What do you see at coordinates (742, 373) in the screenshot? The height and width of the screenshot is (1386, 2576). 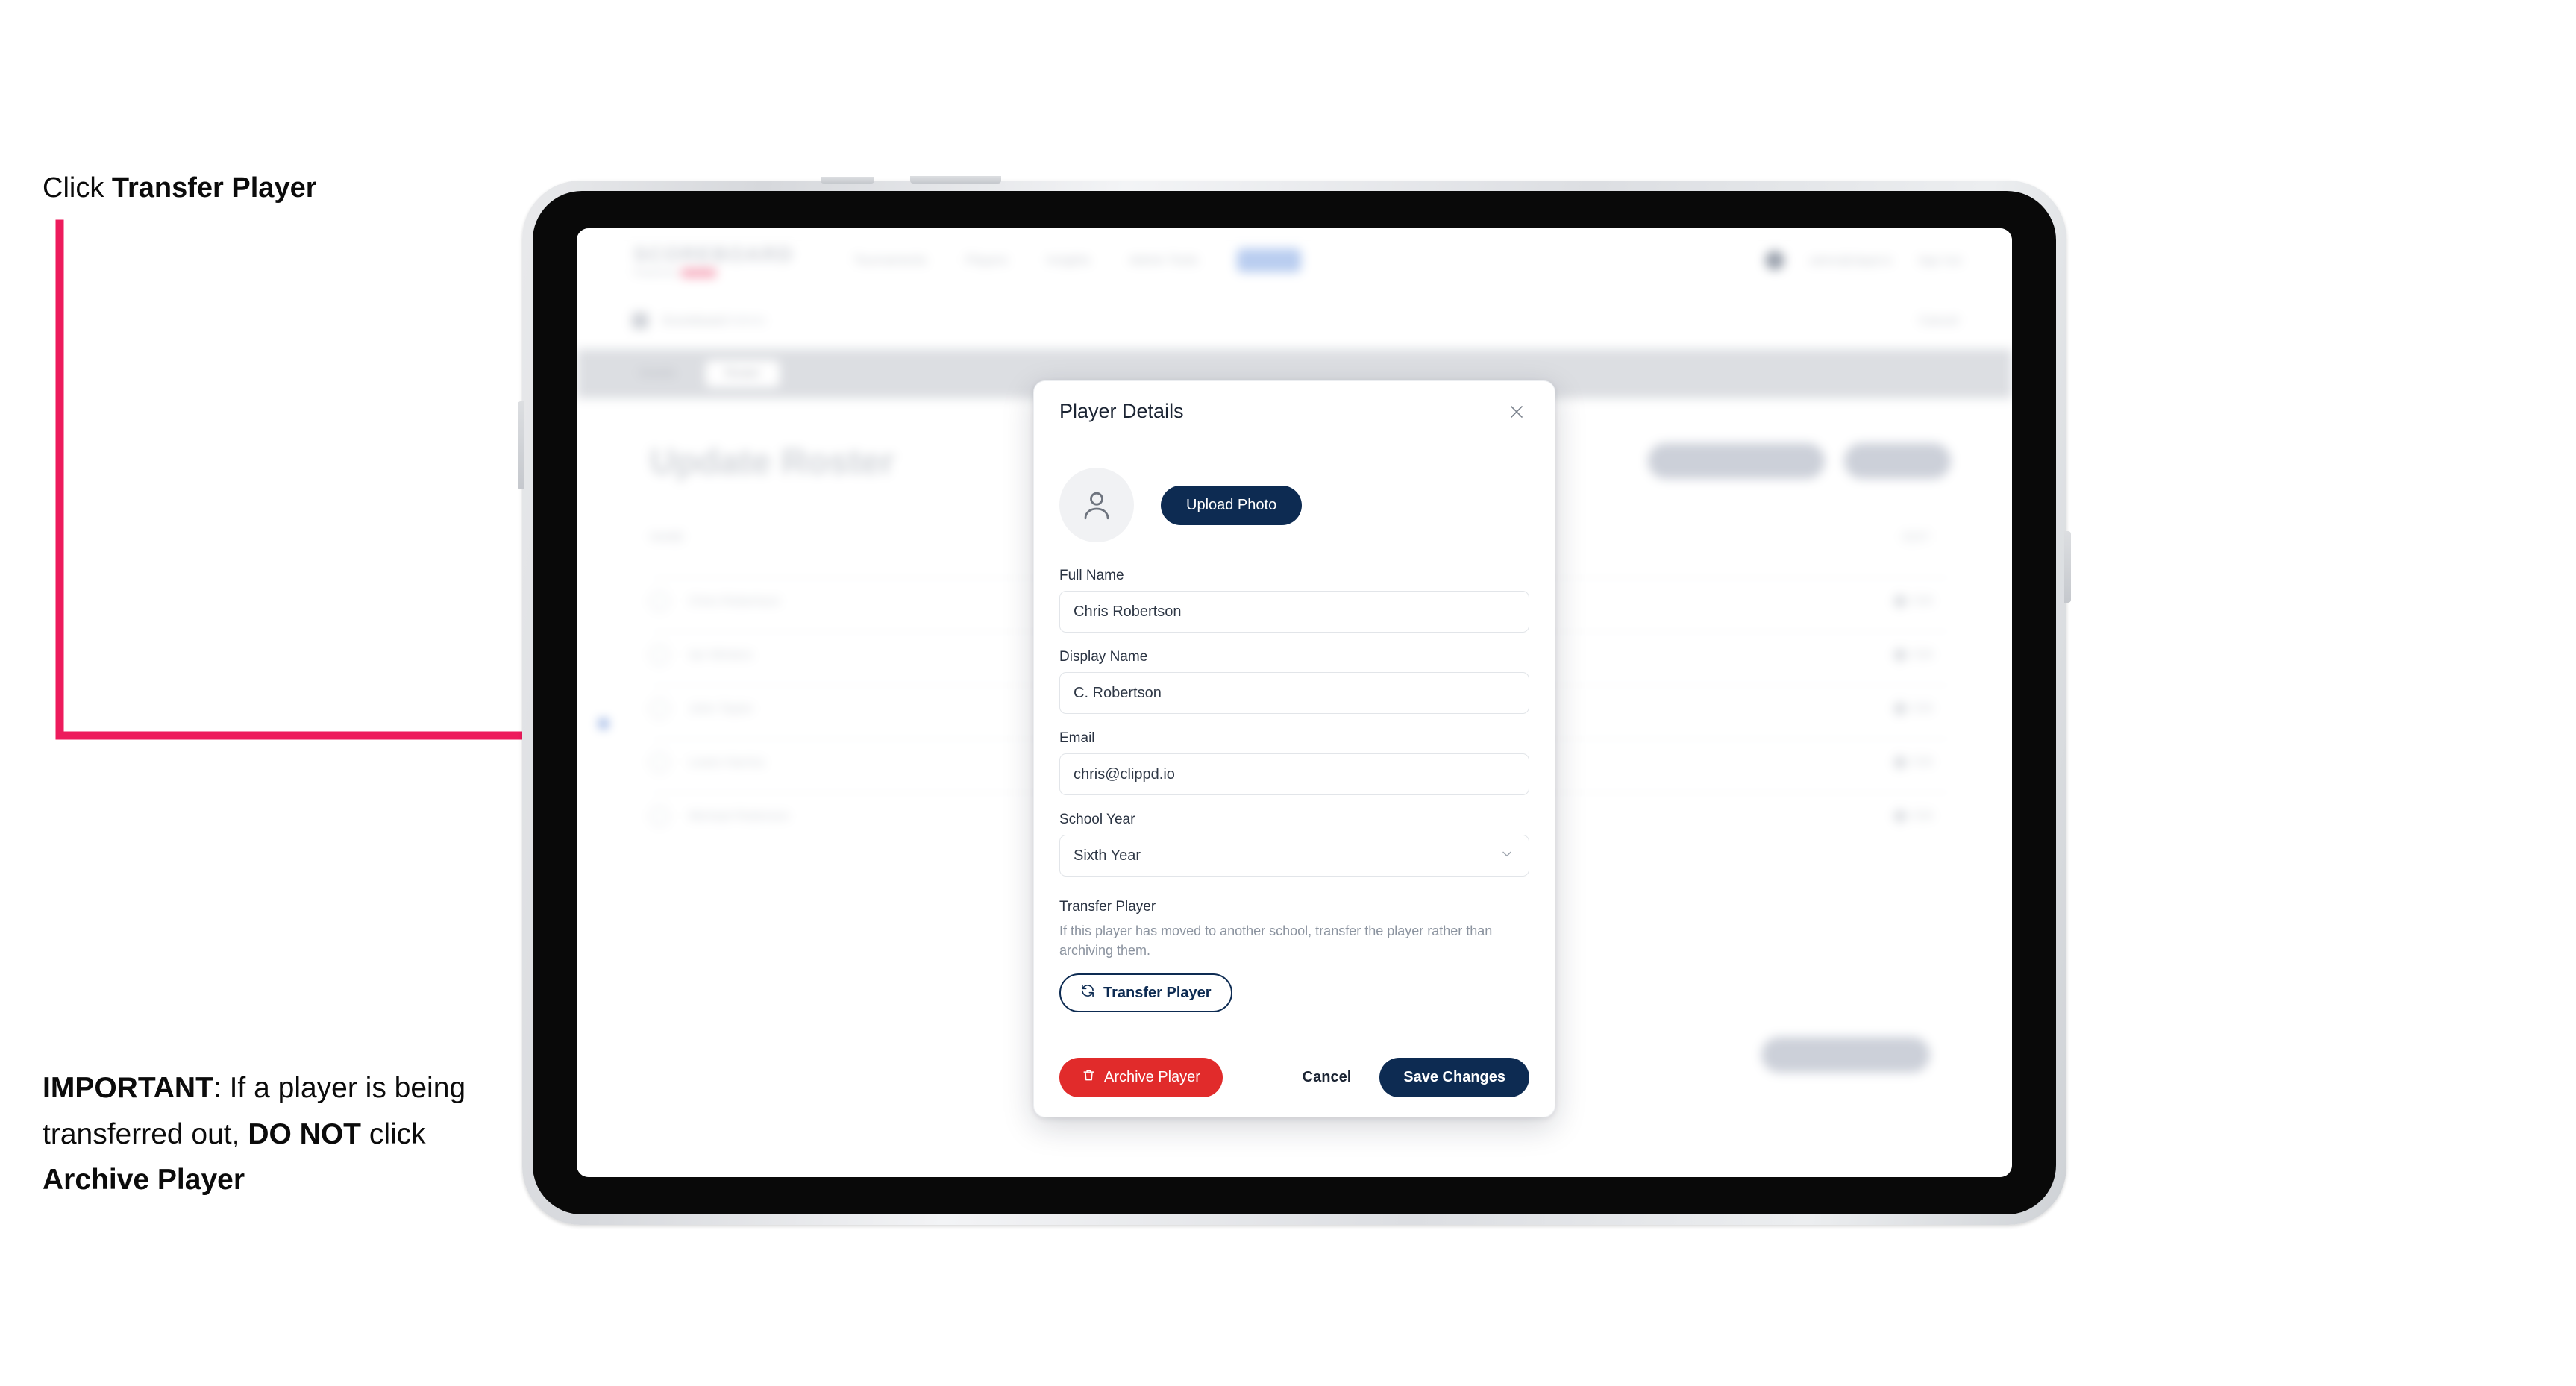 I see `tab-roster: Roster` at bounding box center [742, 373].